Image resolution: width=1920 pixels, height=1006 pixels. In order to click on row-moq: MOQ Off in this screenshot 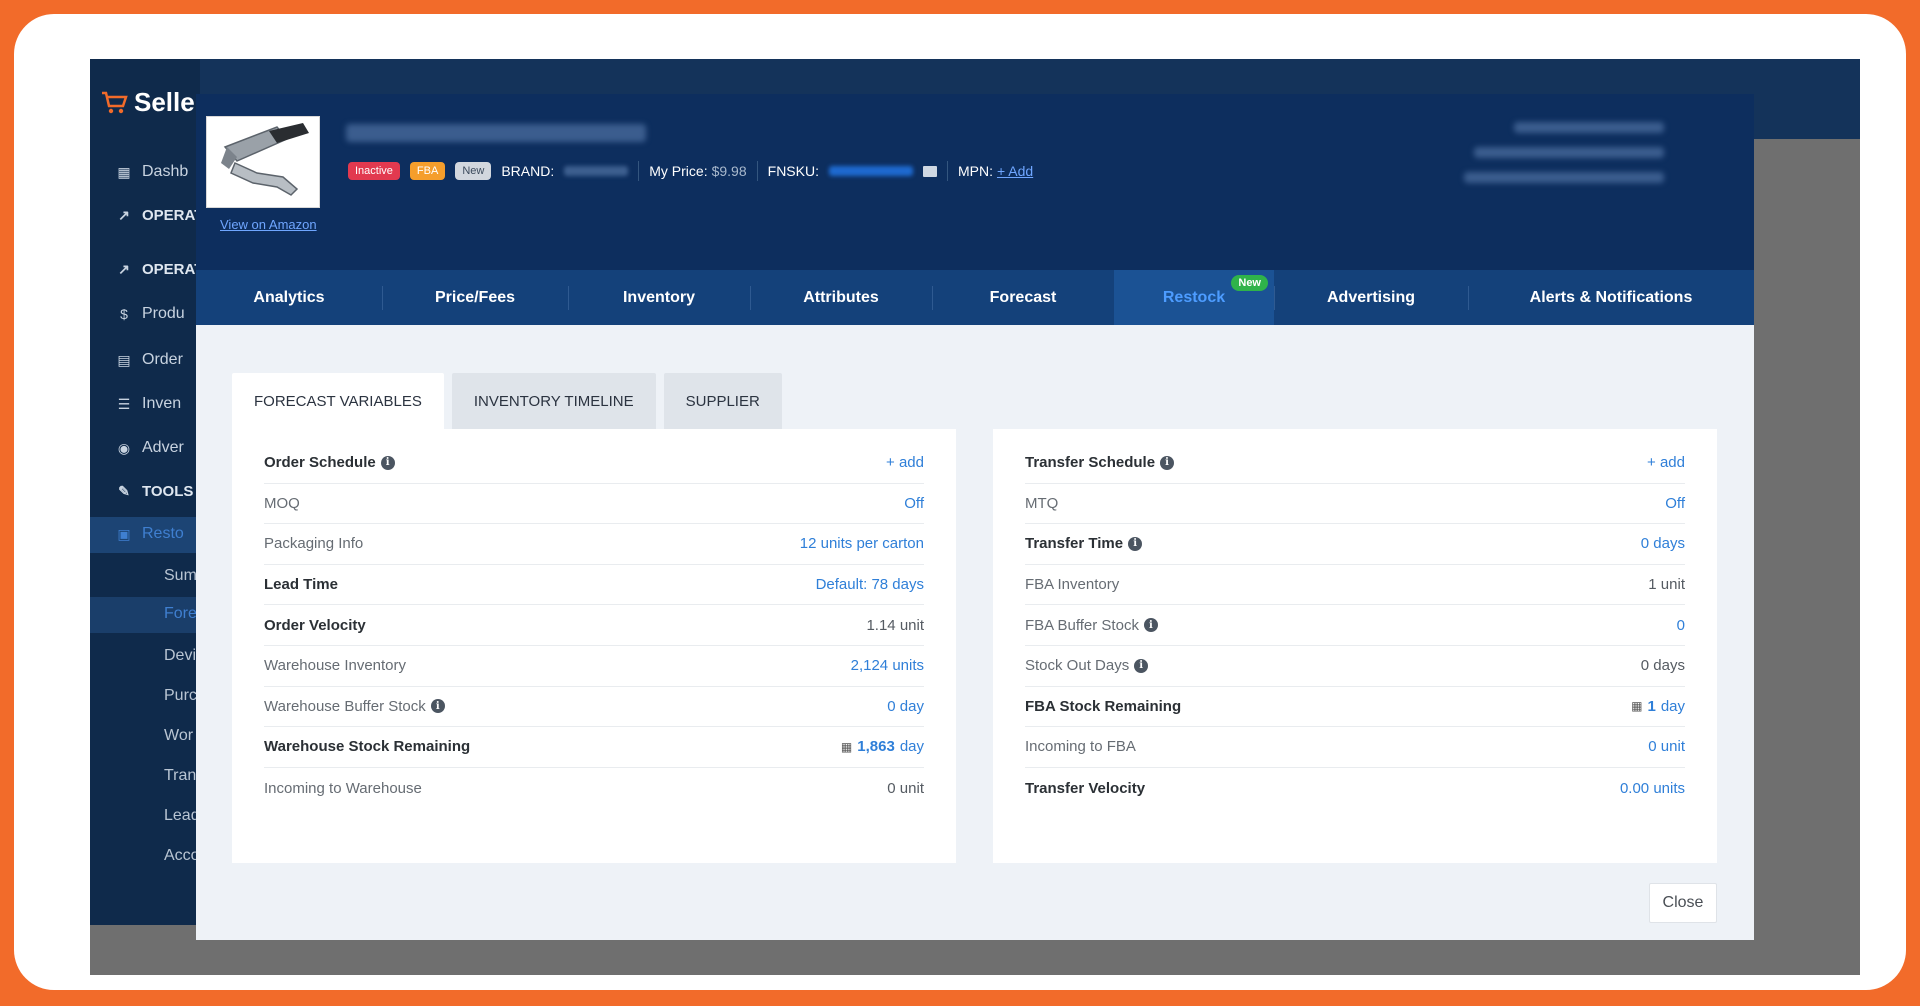, I will do `click(594, 504)`.